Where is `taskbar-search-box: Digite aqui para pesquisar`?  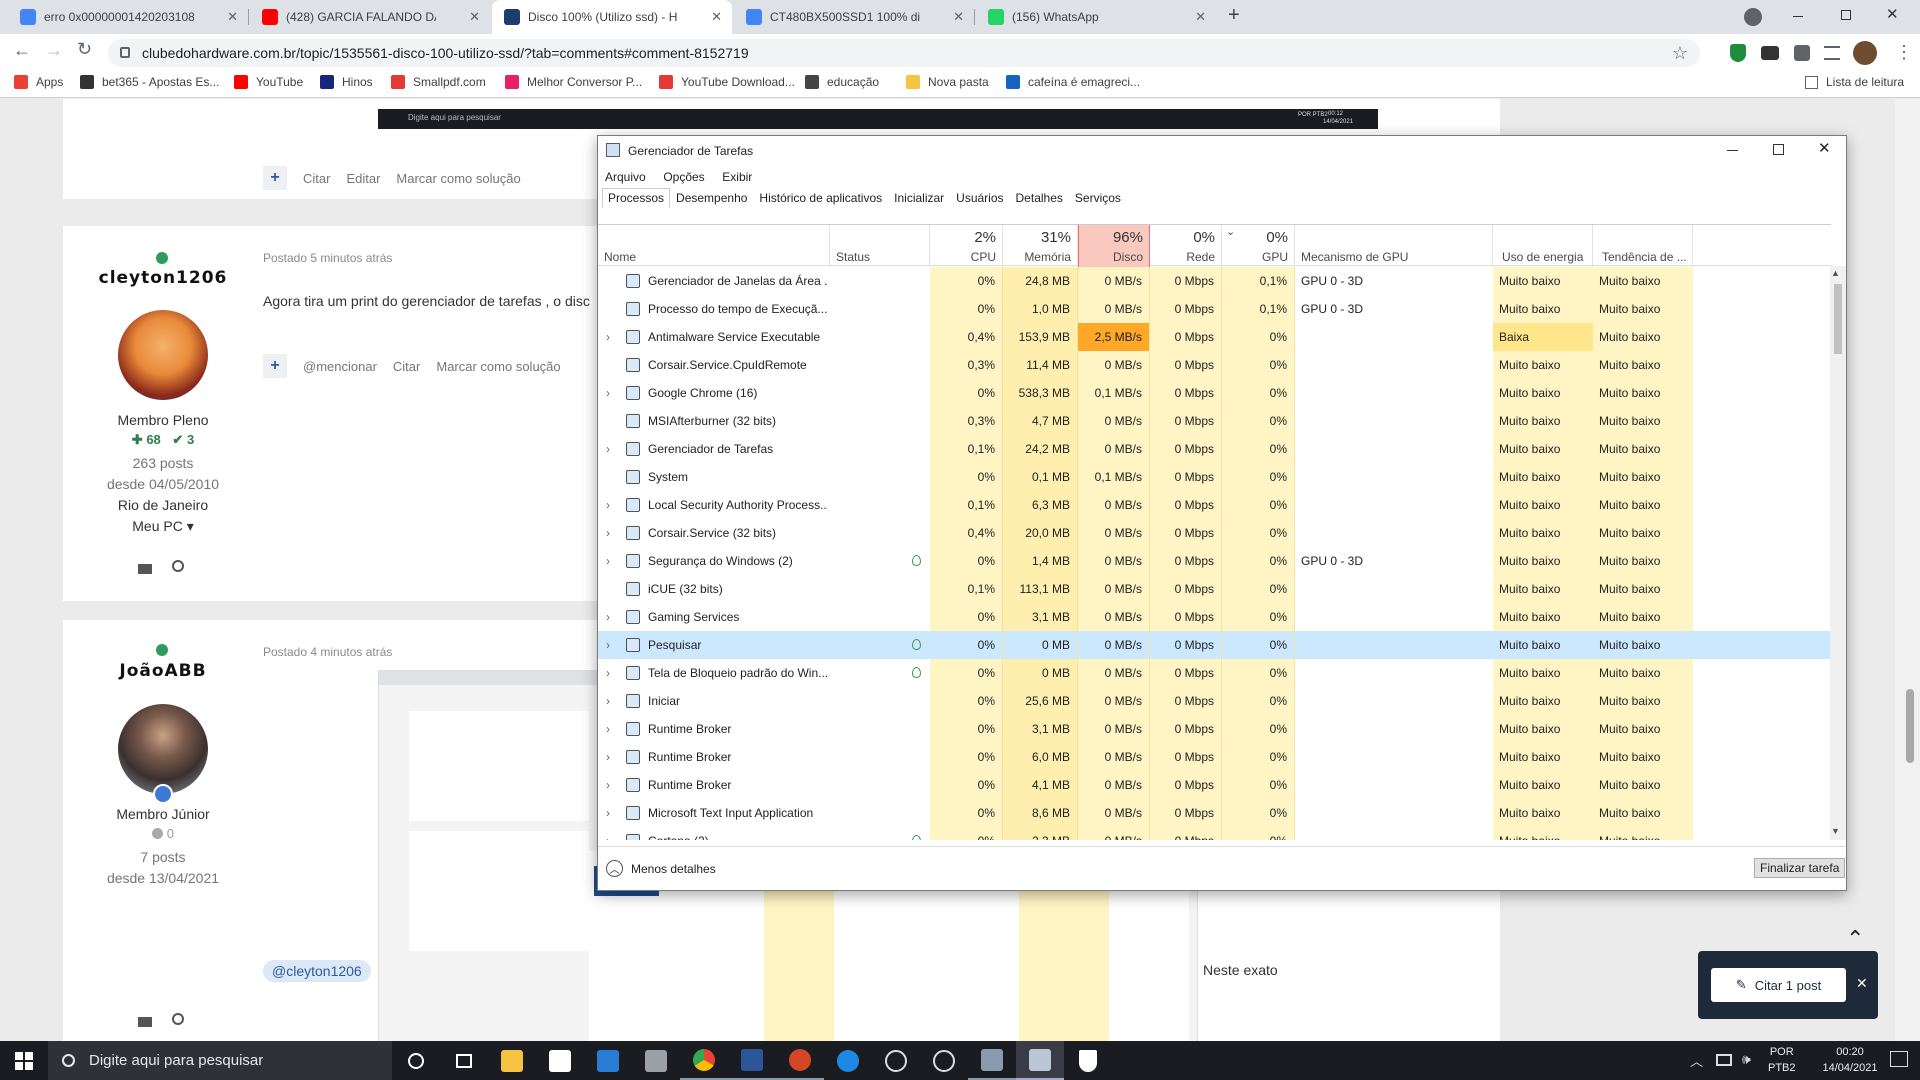
taskbar-search-box: Digite aqui para pesquisar is located at coordinates (220, 1060).